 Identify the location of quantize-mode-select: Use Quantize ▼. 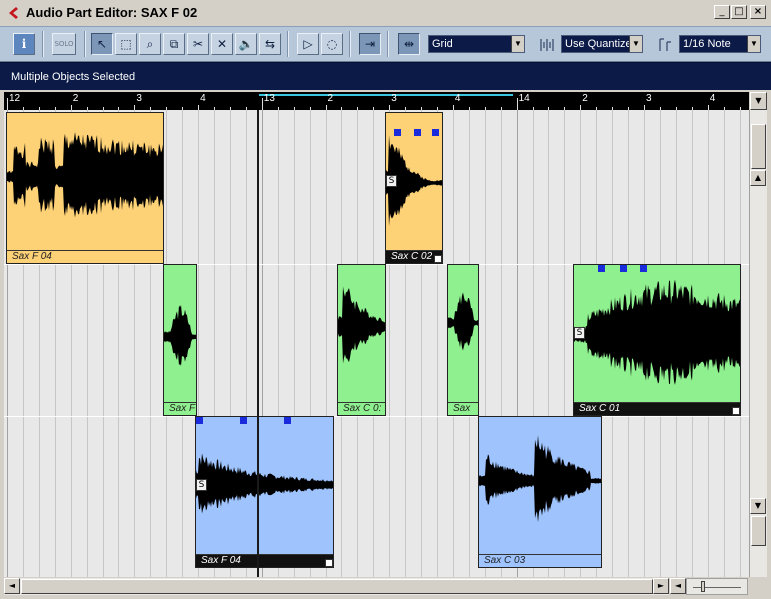
(602, 44).